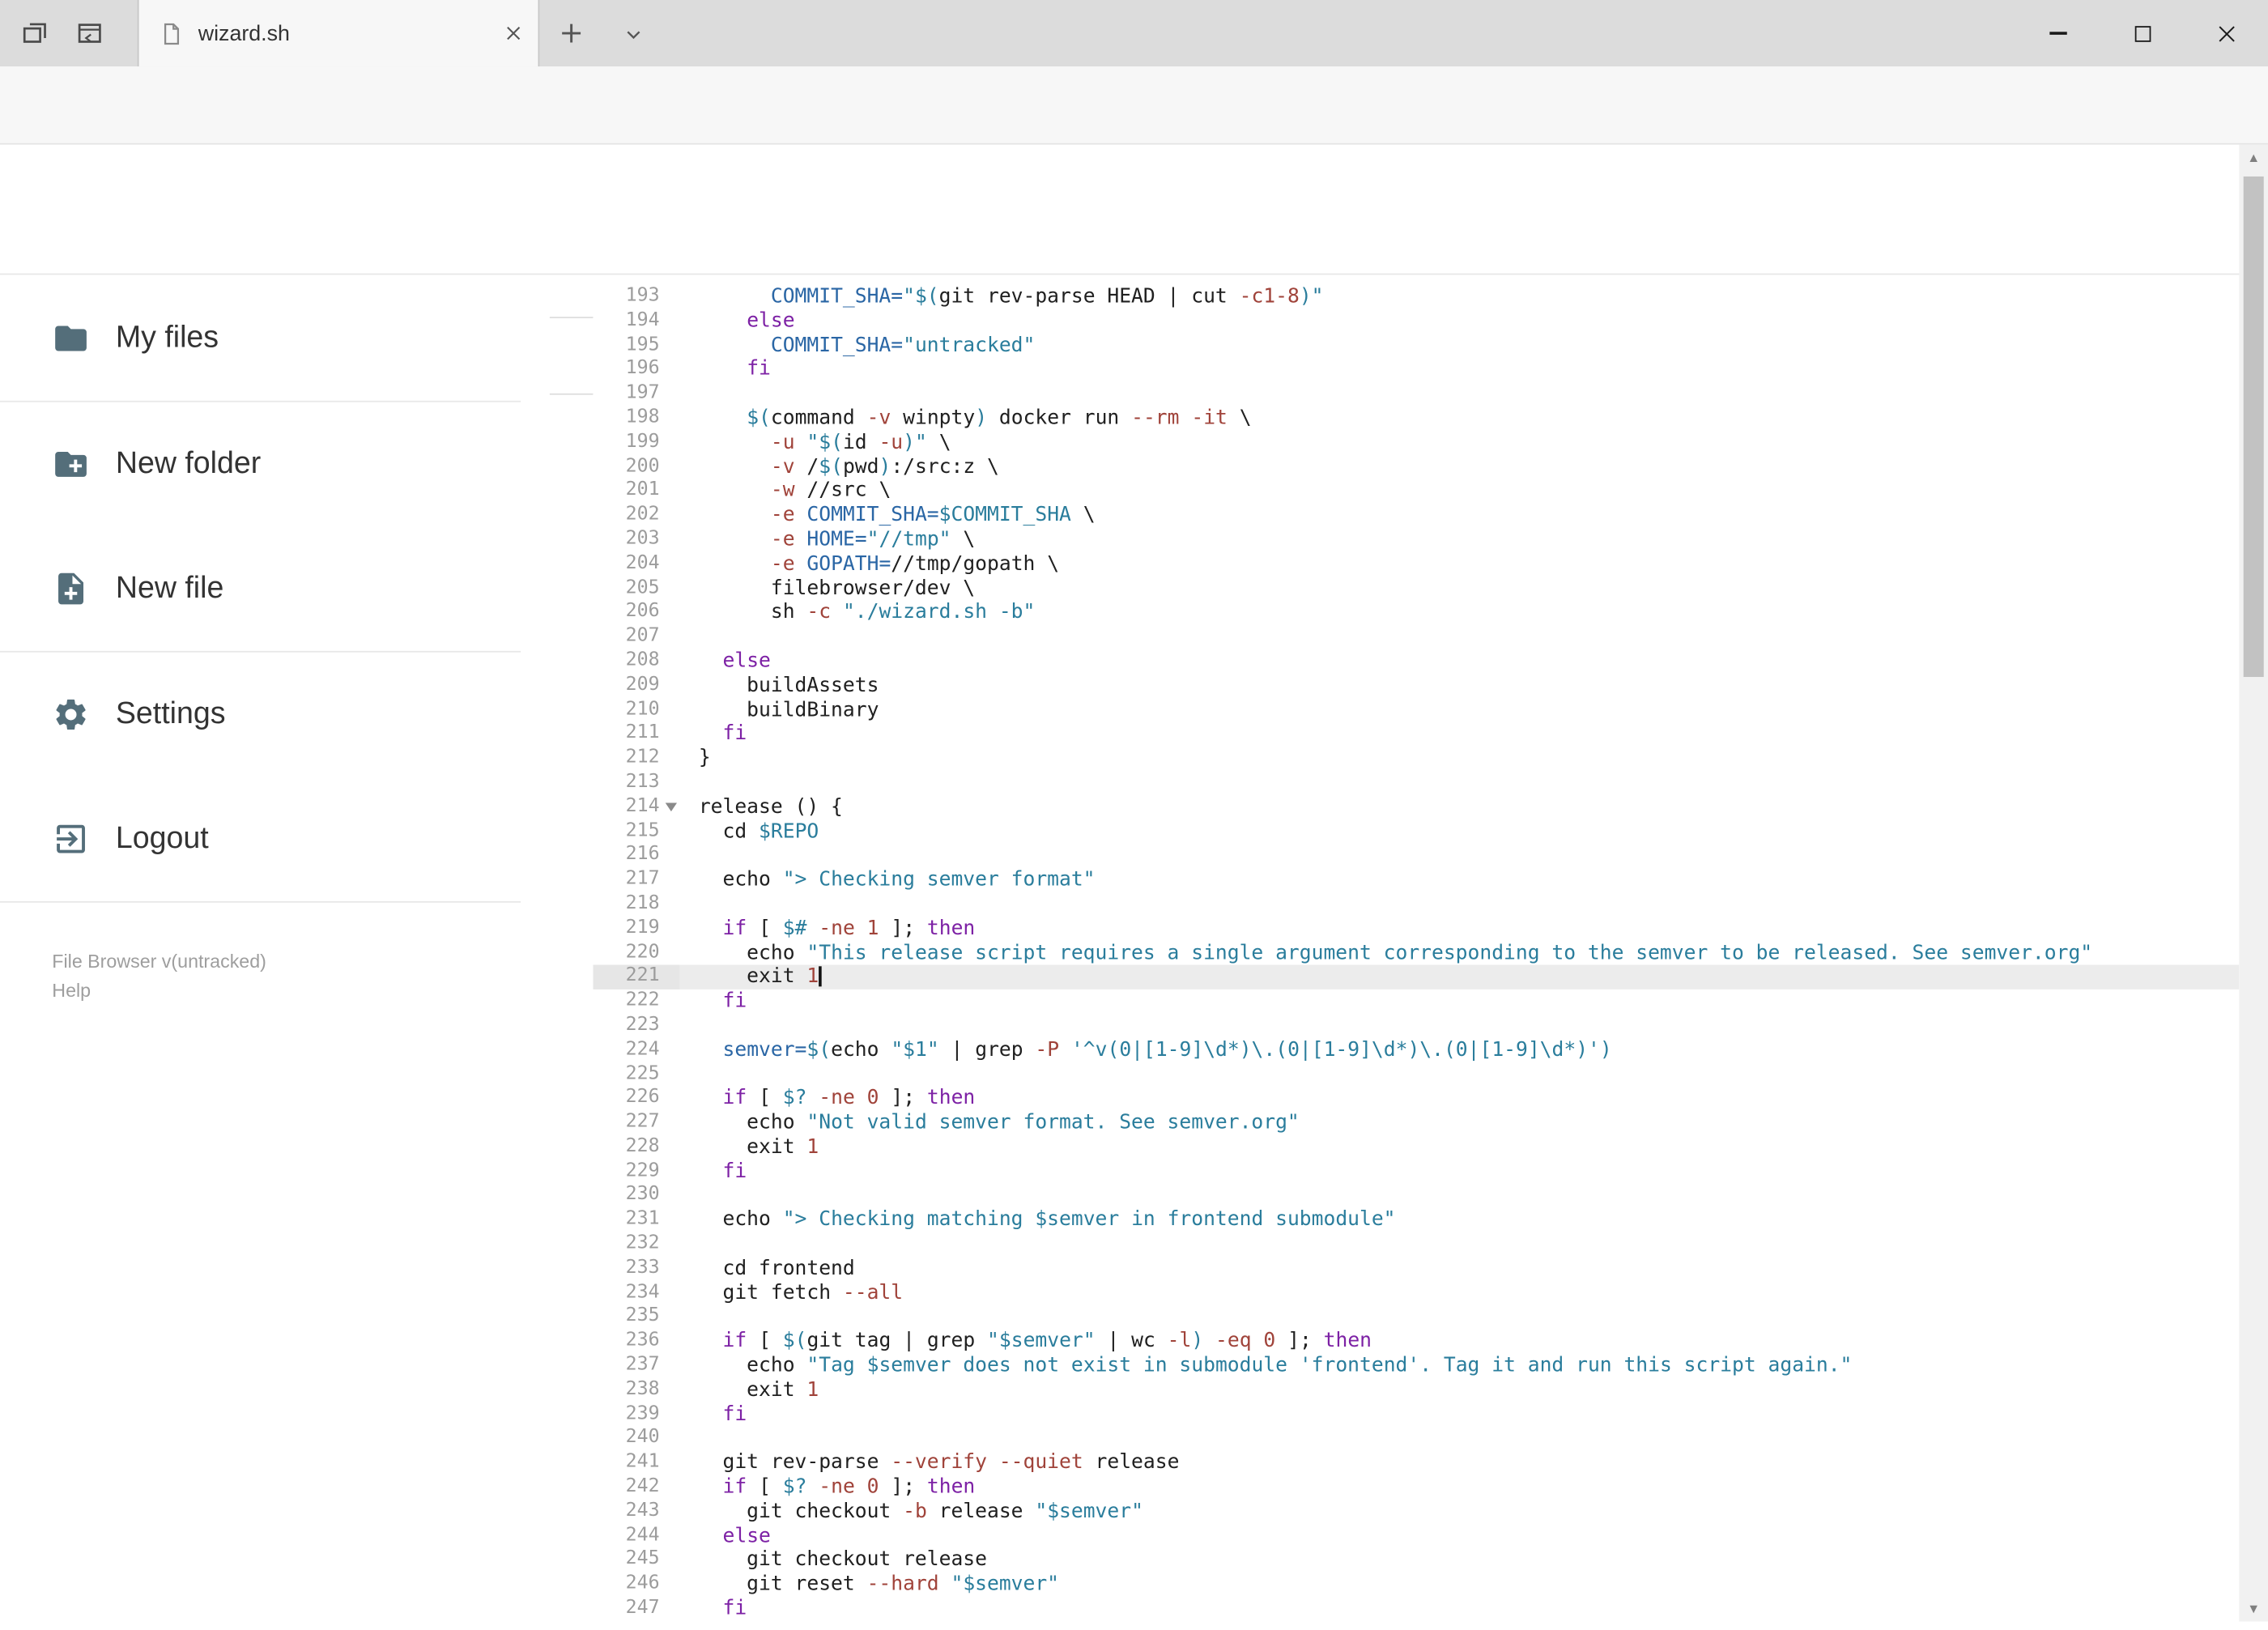 This screenshot has width=2268, height=1630. What do you see at coordinates (1416, 856) in the screenshot?
I see `code-line: 216` at bounding box center [1416, 856].